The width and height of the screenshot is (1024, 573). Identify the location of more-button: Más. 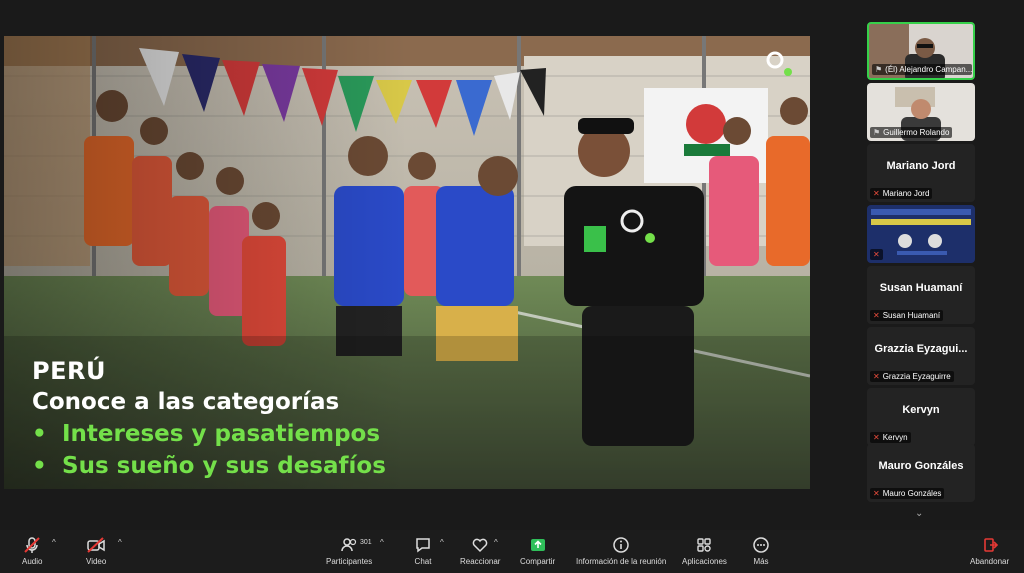
(761, 551).